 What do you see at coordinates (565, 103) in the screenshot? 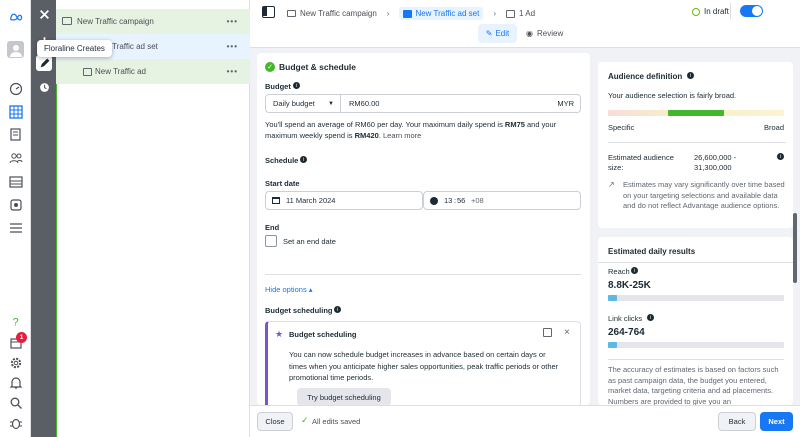
I see `budget-currency: MYR` at bounding box center [565, 103].